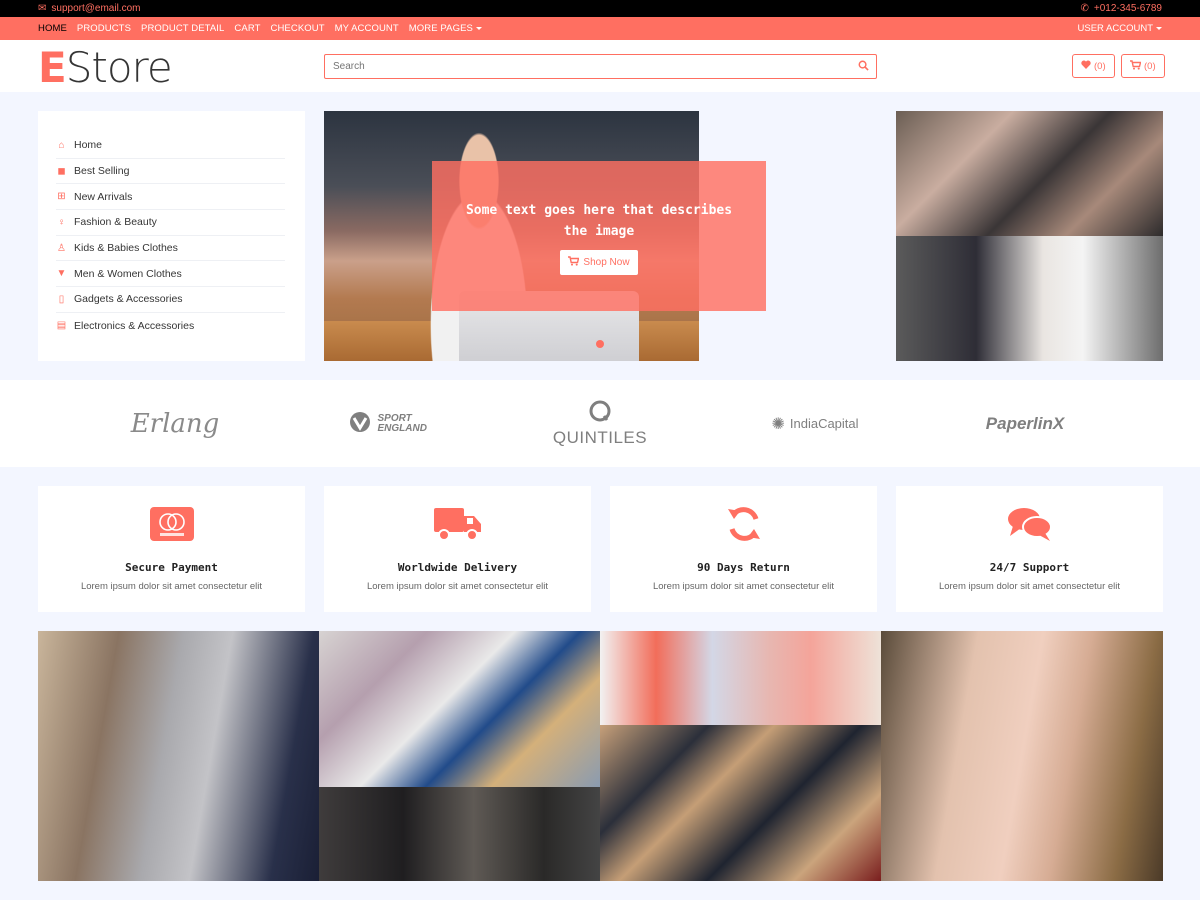  I want to click on indiacapital-star-icon: ✺, so click(778, 424).